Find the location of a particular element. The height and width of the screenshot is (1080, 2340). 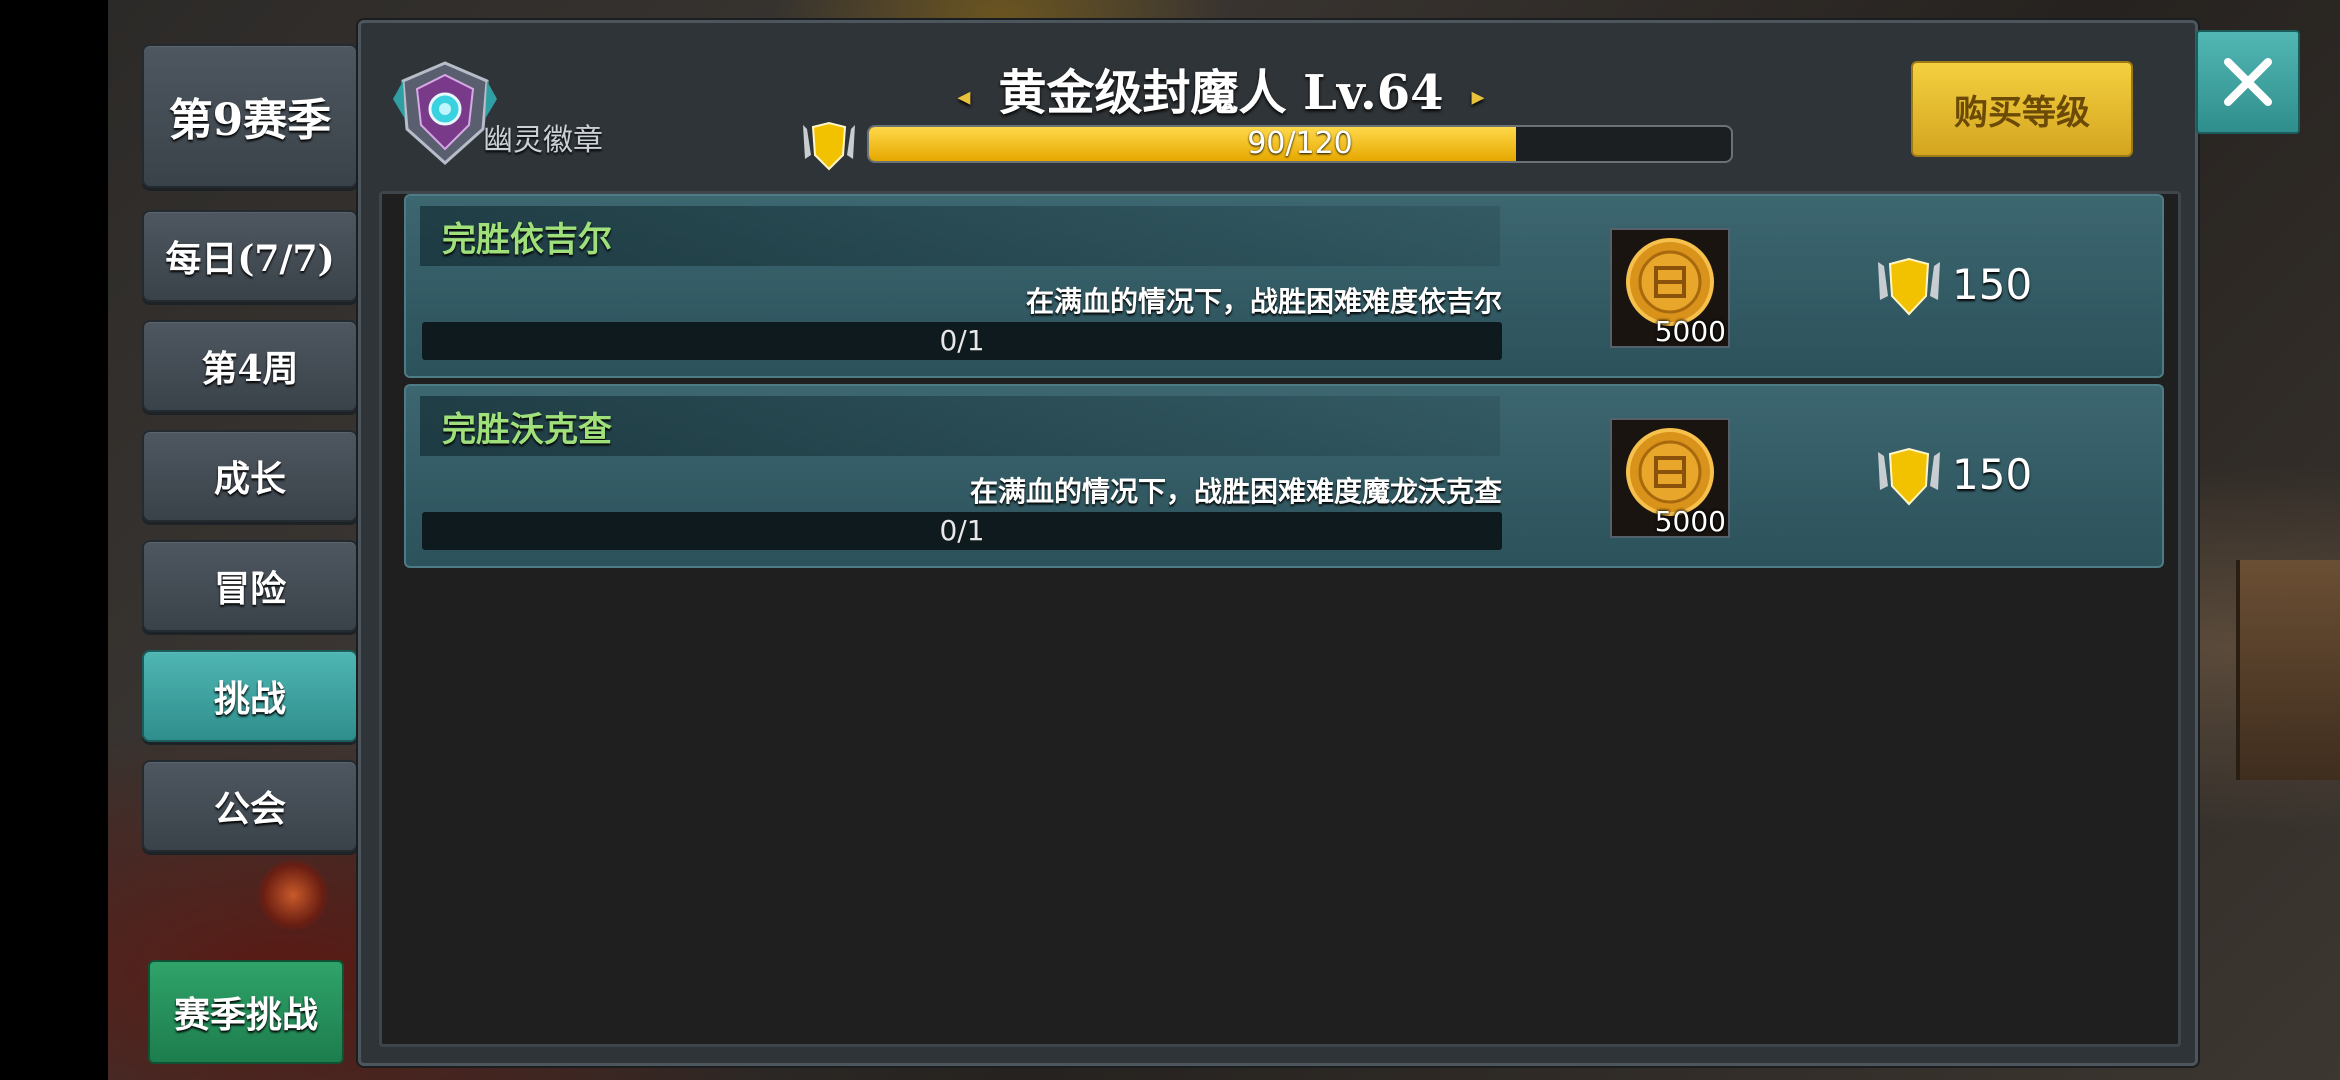

xp-progress-text: 90/120 is located at coordinates (1300, 143).